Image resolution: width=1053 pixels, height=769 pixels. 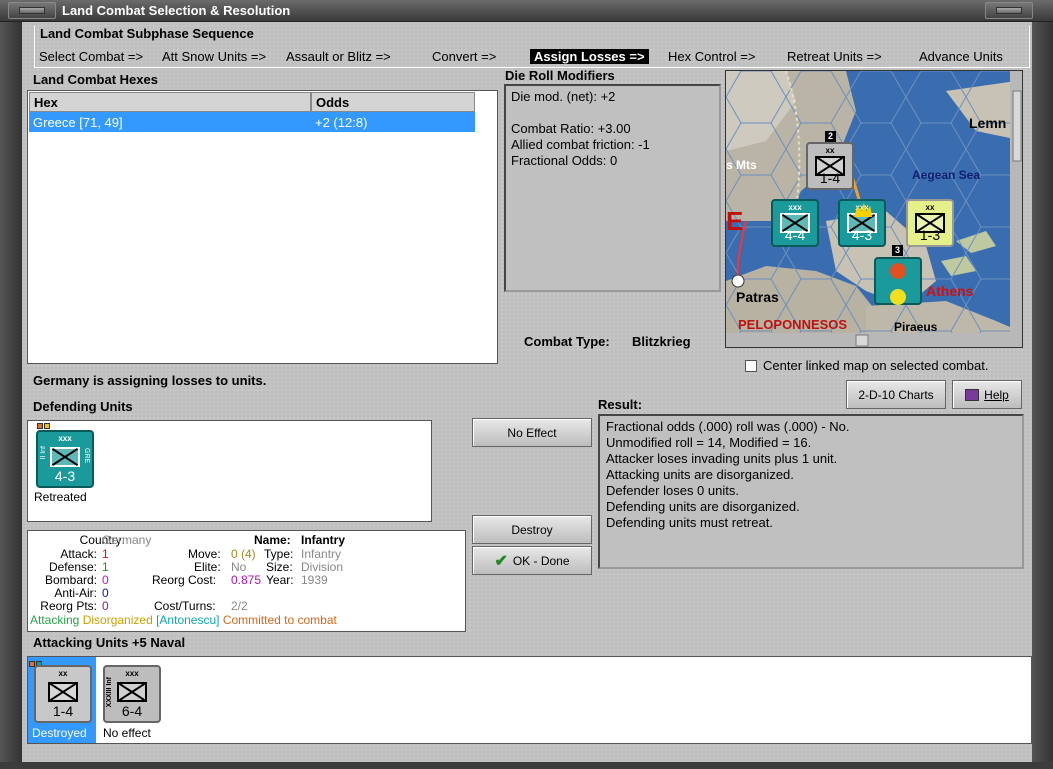 I want to click on attacking-unit-6-4: xxx 6-4 XXXIII Inf, so click(x=132, y=694).